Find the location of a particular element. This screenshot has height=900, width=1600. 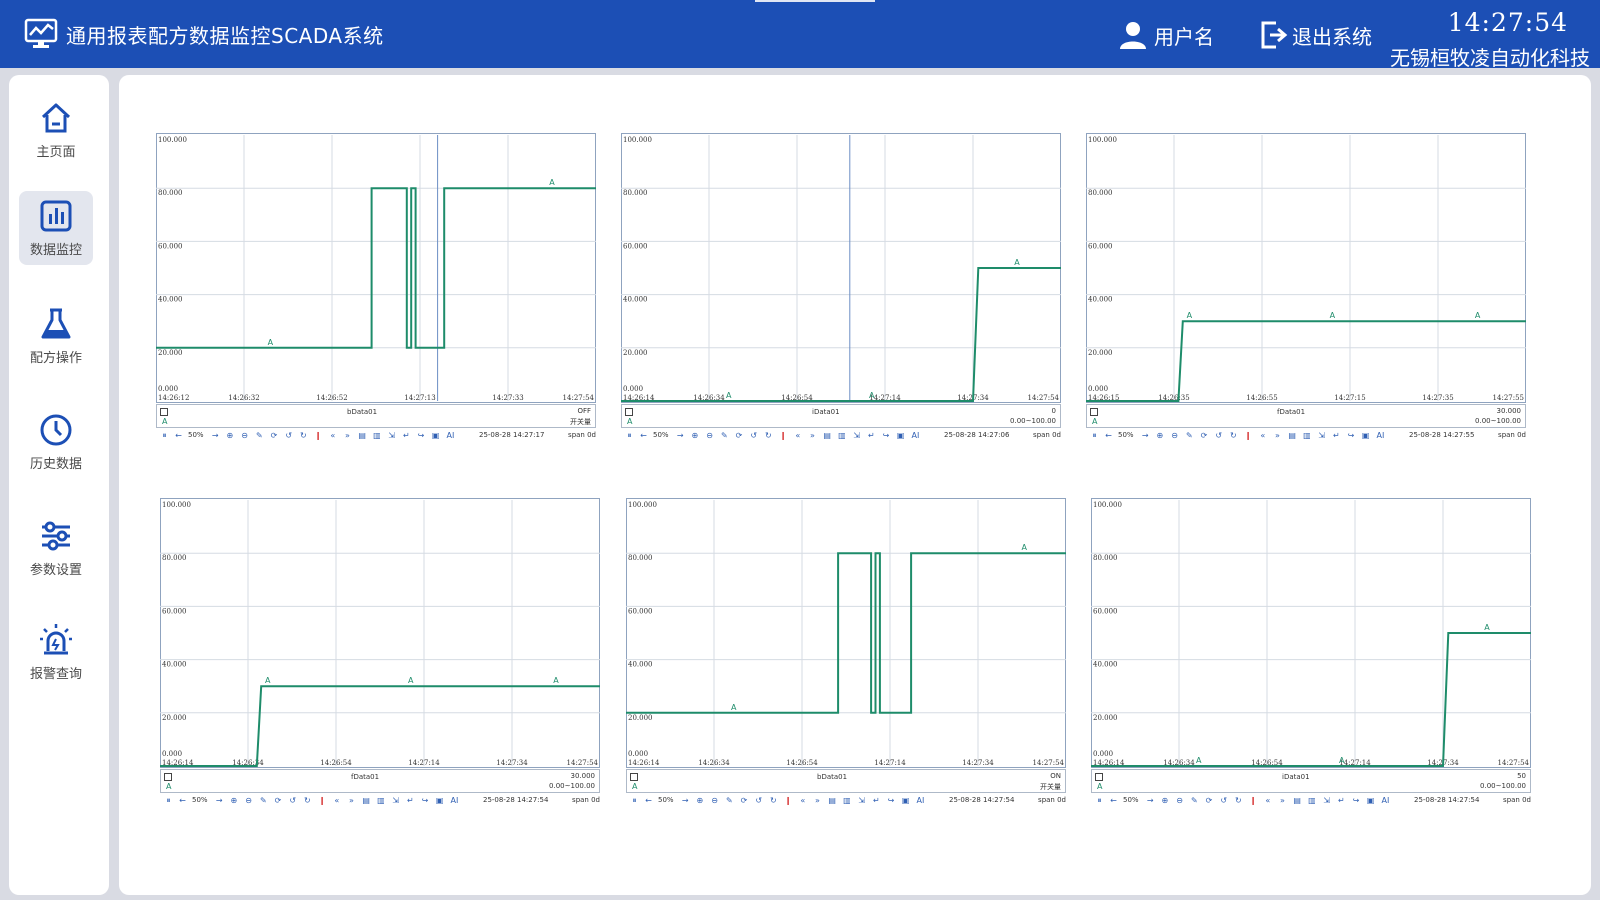

series-legend-row: AiData01 50 0.00~100.00 is located at coordinates (1311, 781).